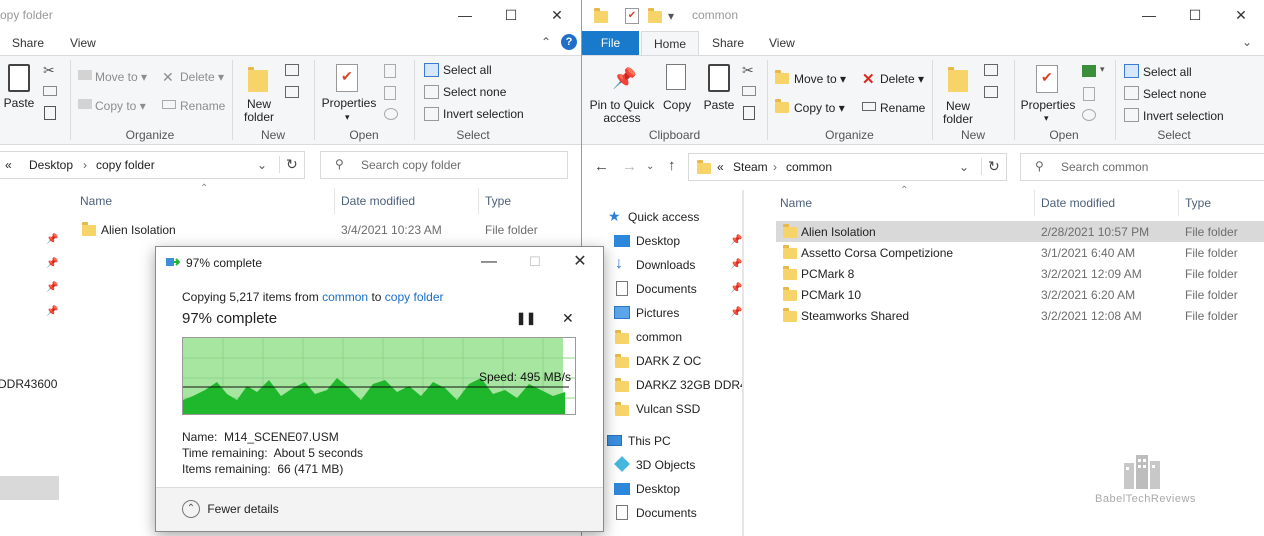 The width and height of the screenshot is (1264, 536). What do you see at coordinates (526, 318) in the screenshot?
I see `pause-button: ❚❚` at bounding box center [526, 318].